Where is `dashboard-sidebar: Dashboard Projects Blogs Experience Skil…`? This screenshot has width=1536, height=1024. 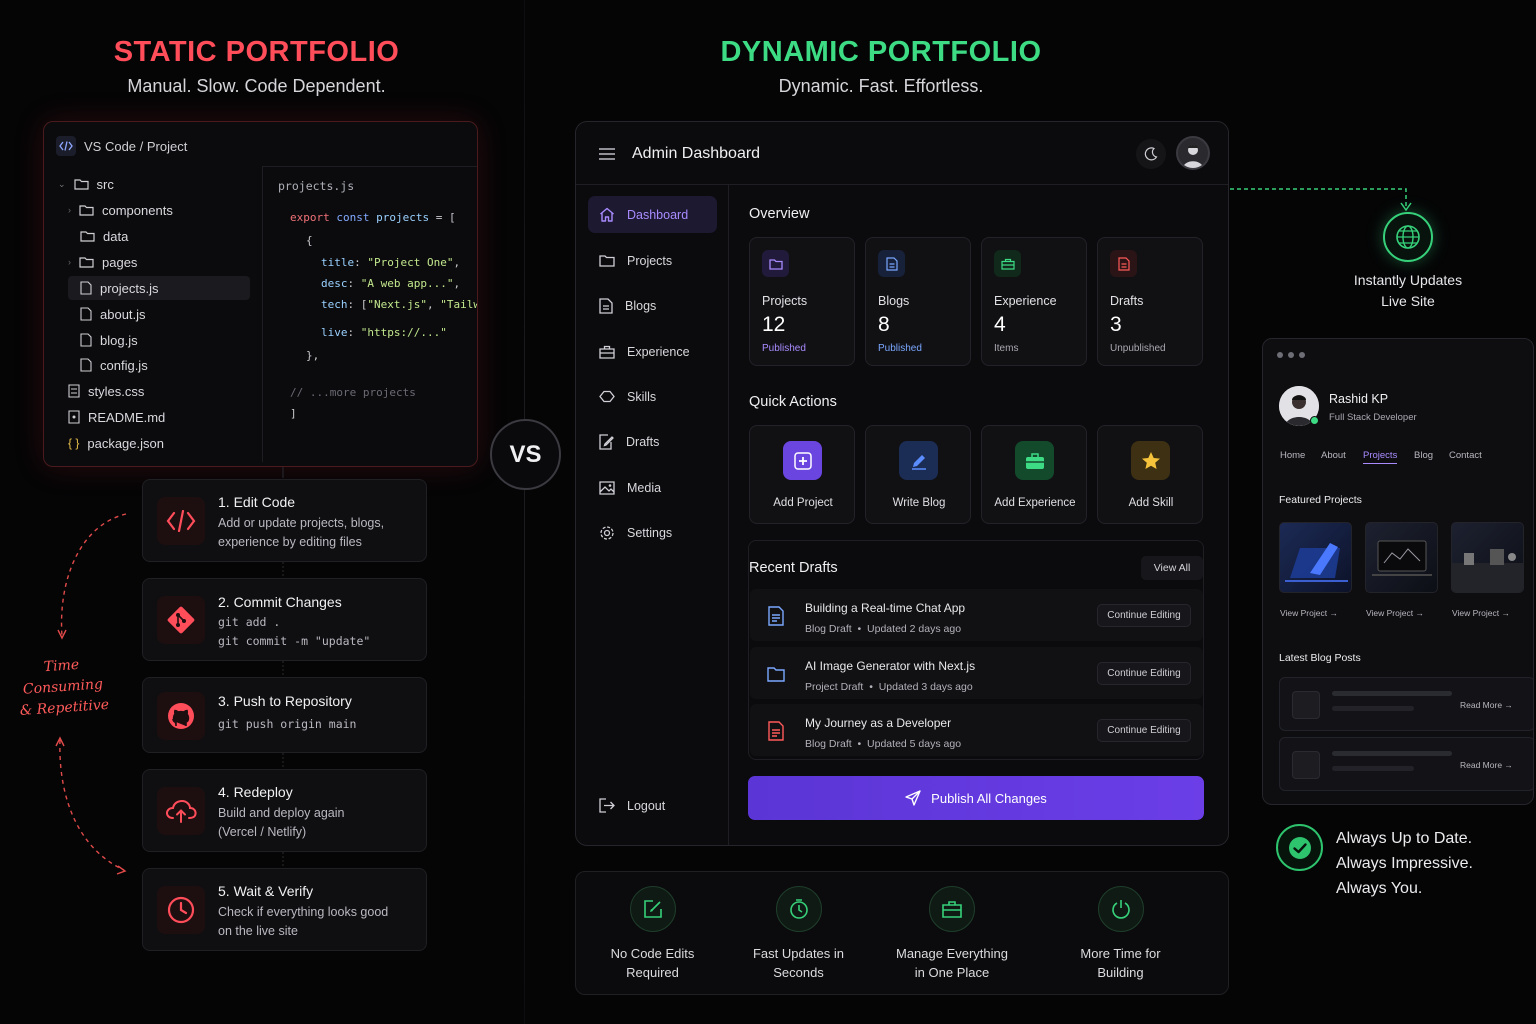
dashboard-sidebar: Dashboard Projects Blogs Experience Skil… is located at coordinates (652, 515).